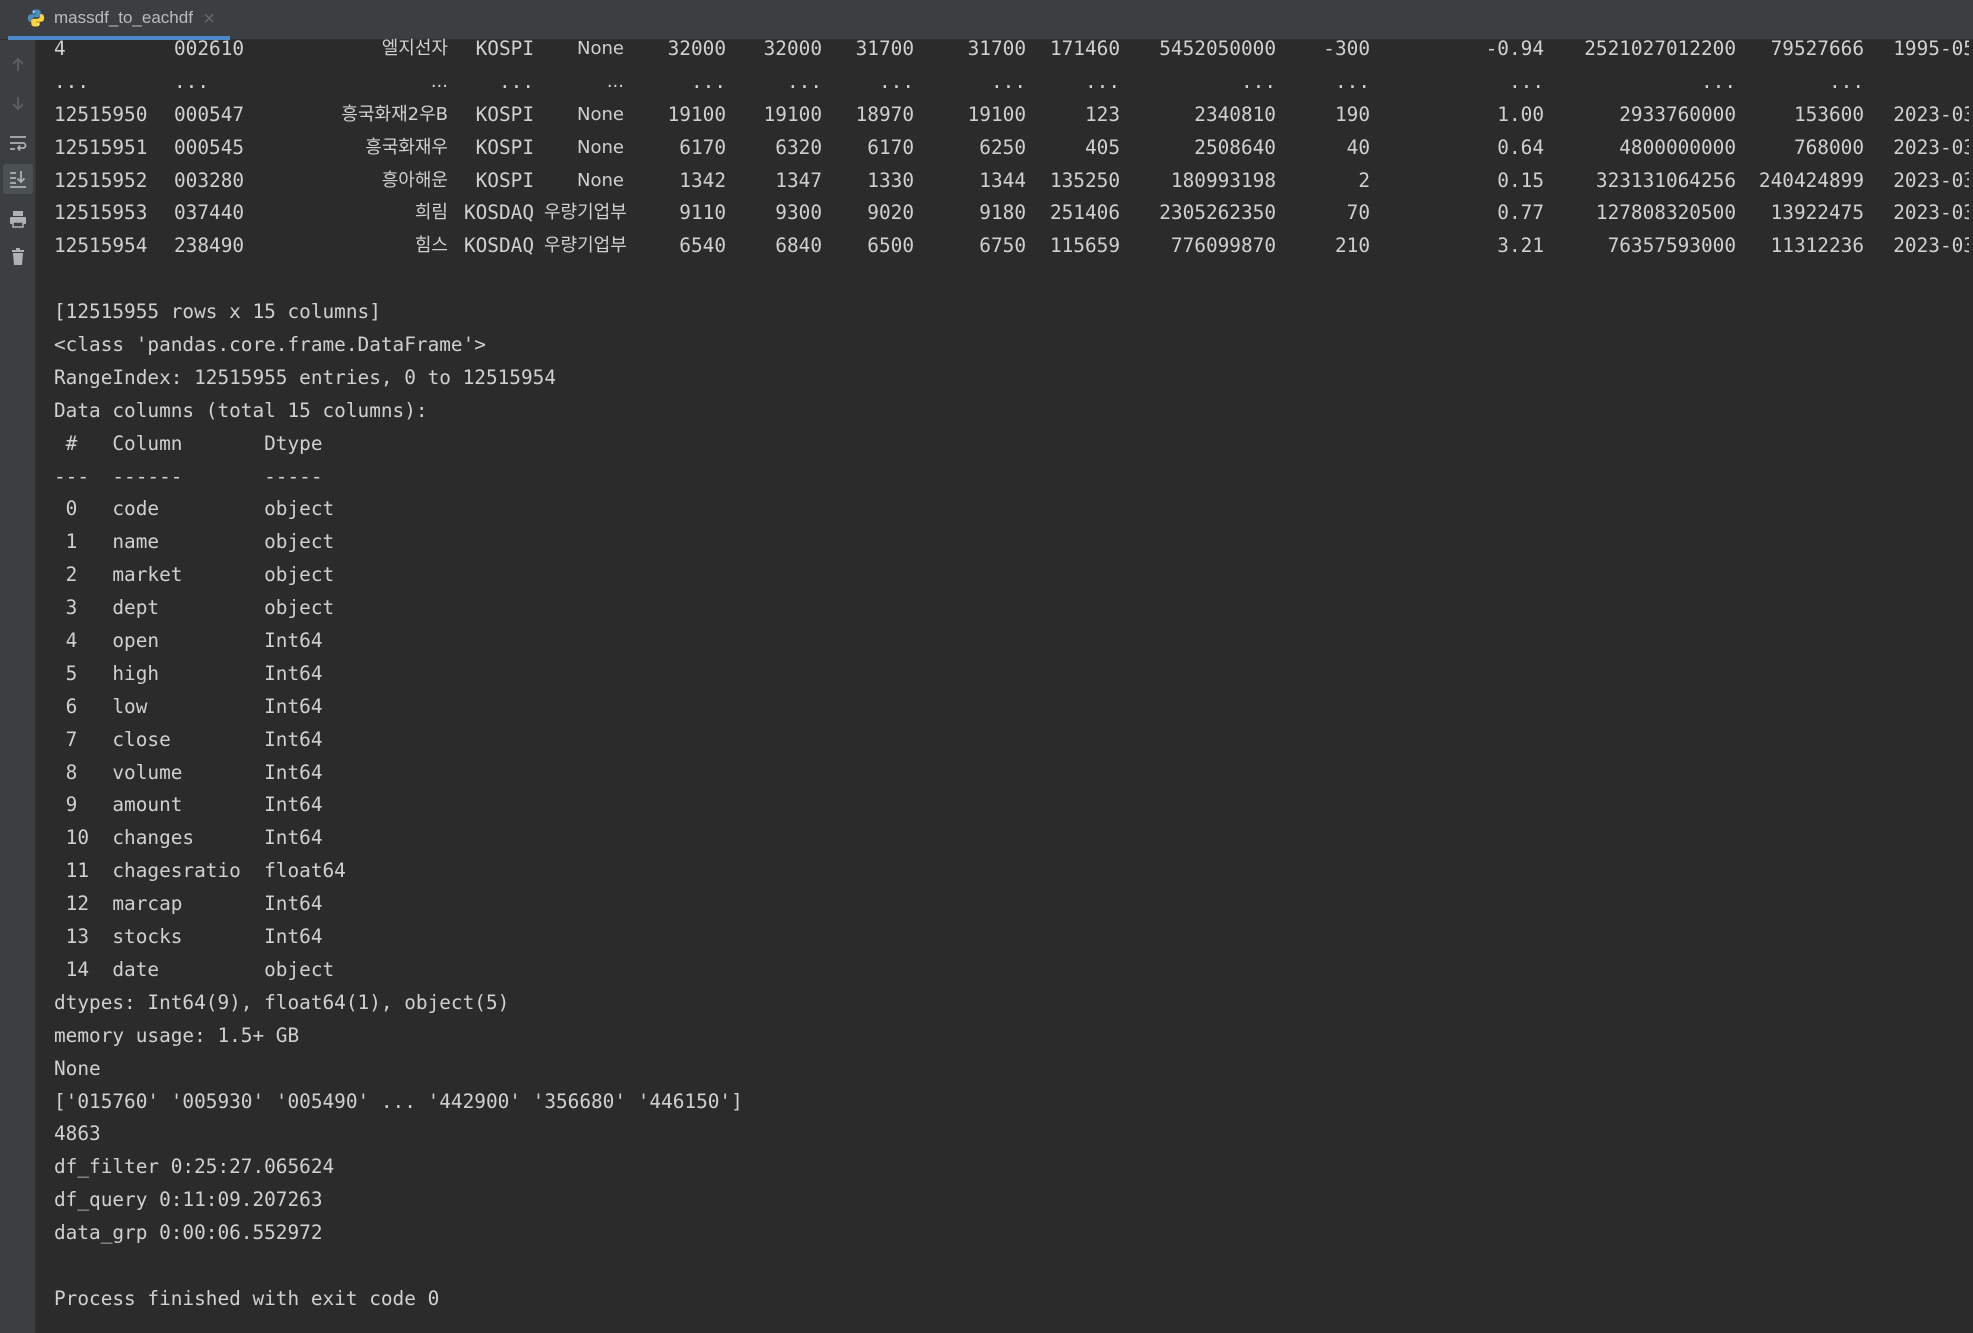 This screenshot has width=1973, height=1333. I want to click on arrow-down-icon, so click(18, 104).